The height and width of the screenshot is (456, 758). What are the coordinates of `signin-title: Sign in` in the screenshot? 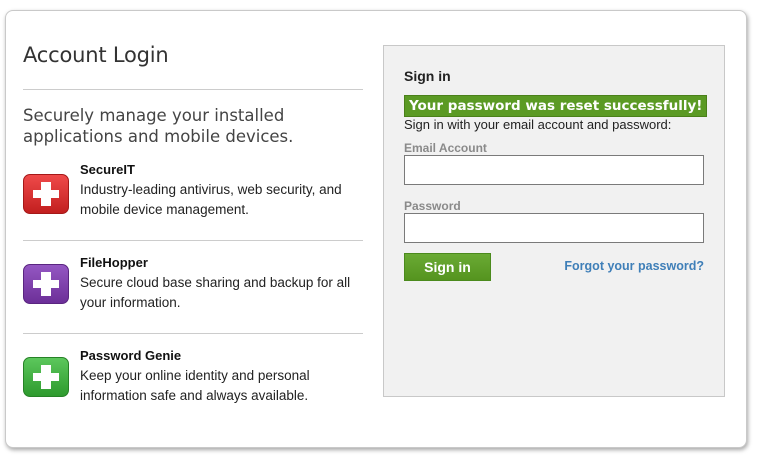 It's located at (427, 76).